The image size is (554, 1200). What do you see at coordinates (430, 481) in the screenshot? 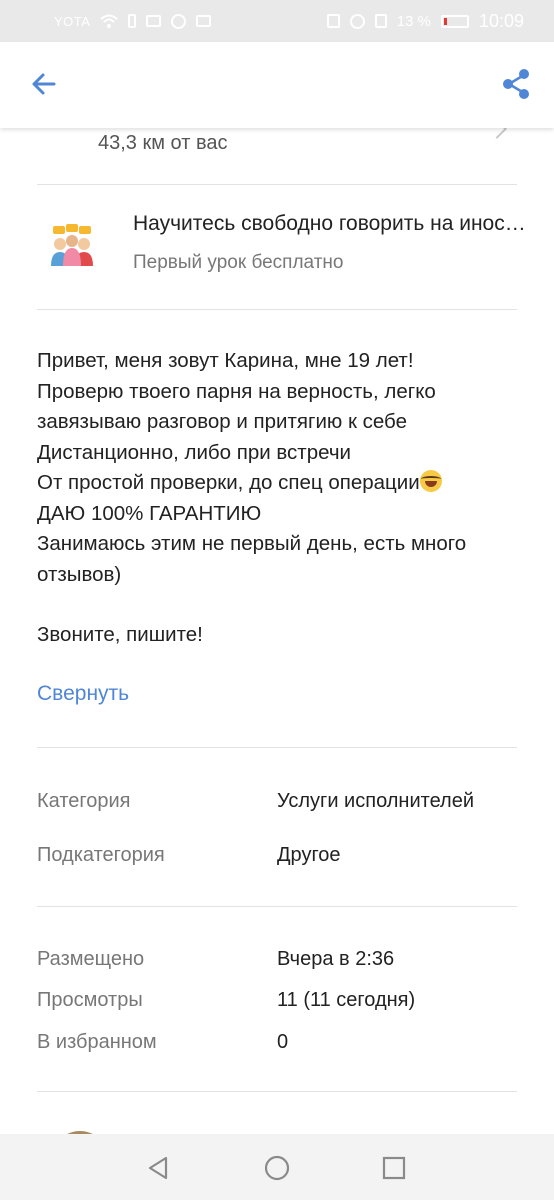
I see `laughing-emoji-icon` at bounding box center [430, 481].